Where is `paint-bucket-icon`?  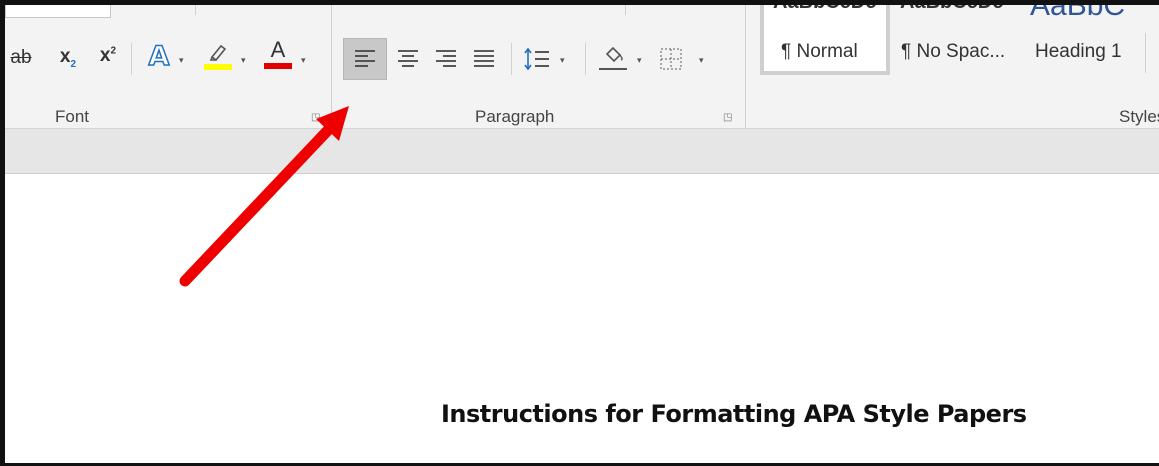
paint-bucket-icon is located at coordinates (614, 54).